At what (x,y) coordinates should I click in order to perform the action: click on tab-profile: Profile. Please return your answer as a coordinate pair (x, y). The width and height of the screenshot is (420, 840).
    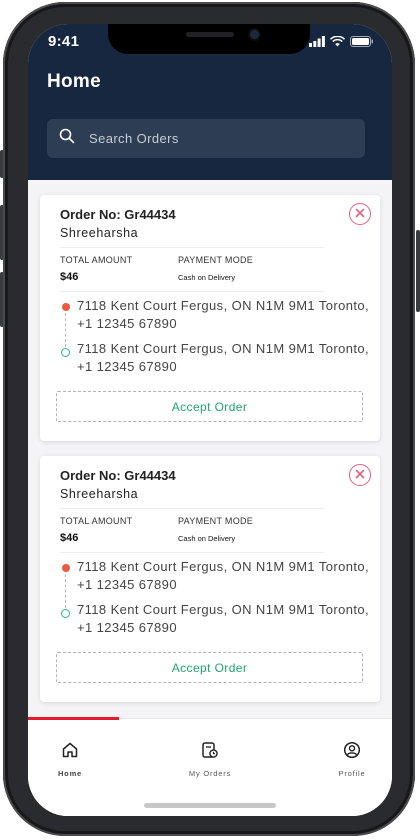
    Looking at the image, I should click on (352, 759).